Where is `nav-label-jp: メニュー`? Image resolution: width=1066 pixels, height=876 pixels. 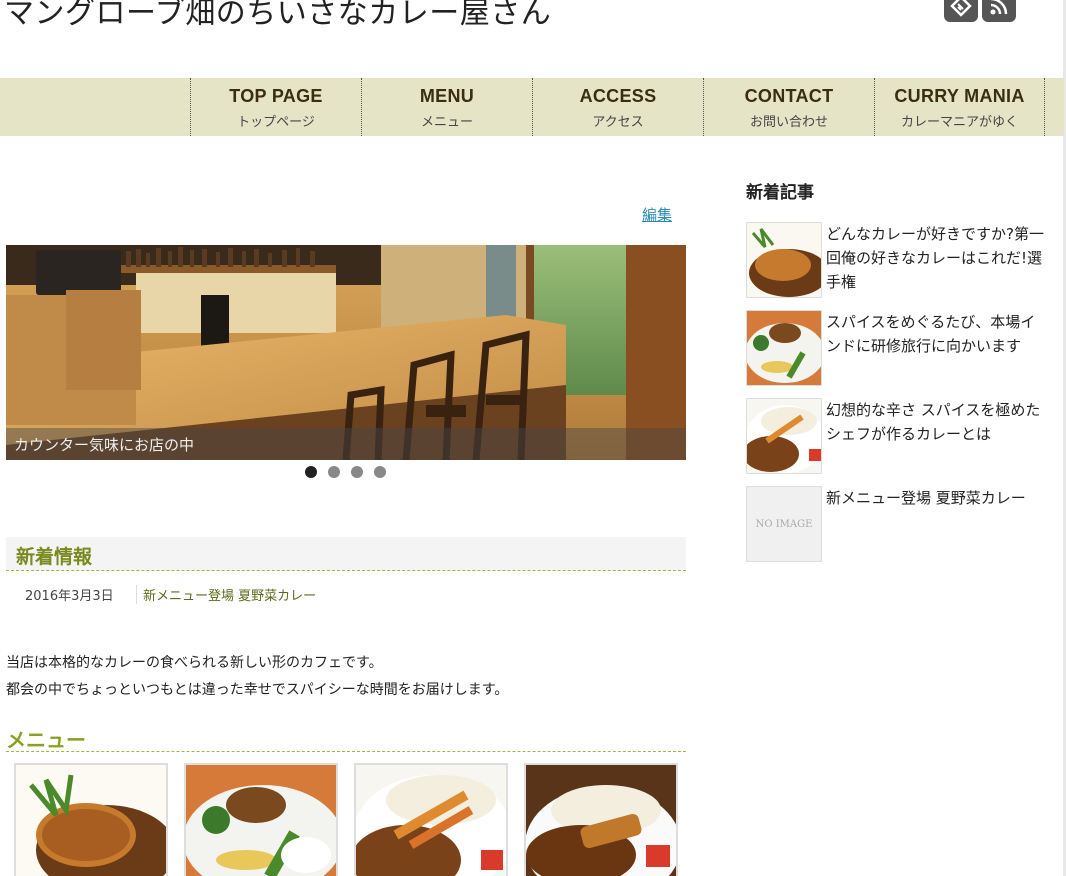 nav-label-jp: メニュー is located at coordinates (446, 122).